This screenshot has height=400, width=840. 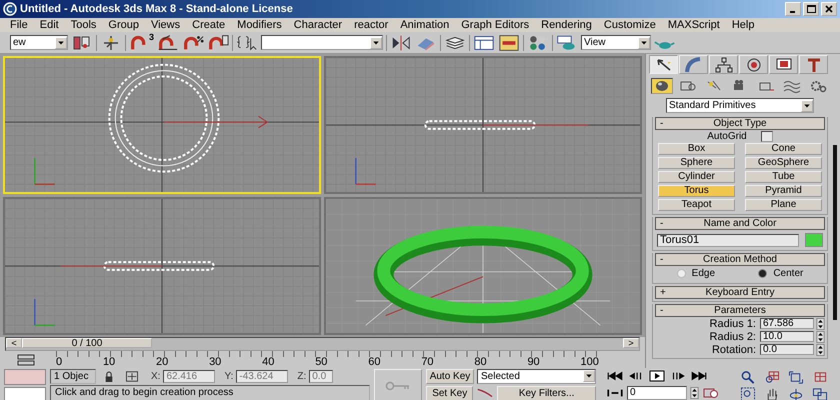 What do you see at coordinates (615, 393) in the screenshot?
I see `key-mode-icon` at bounding box center [615, 393].